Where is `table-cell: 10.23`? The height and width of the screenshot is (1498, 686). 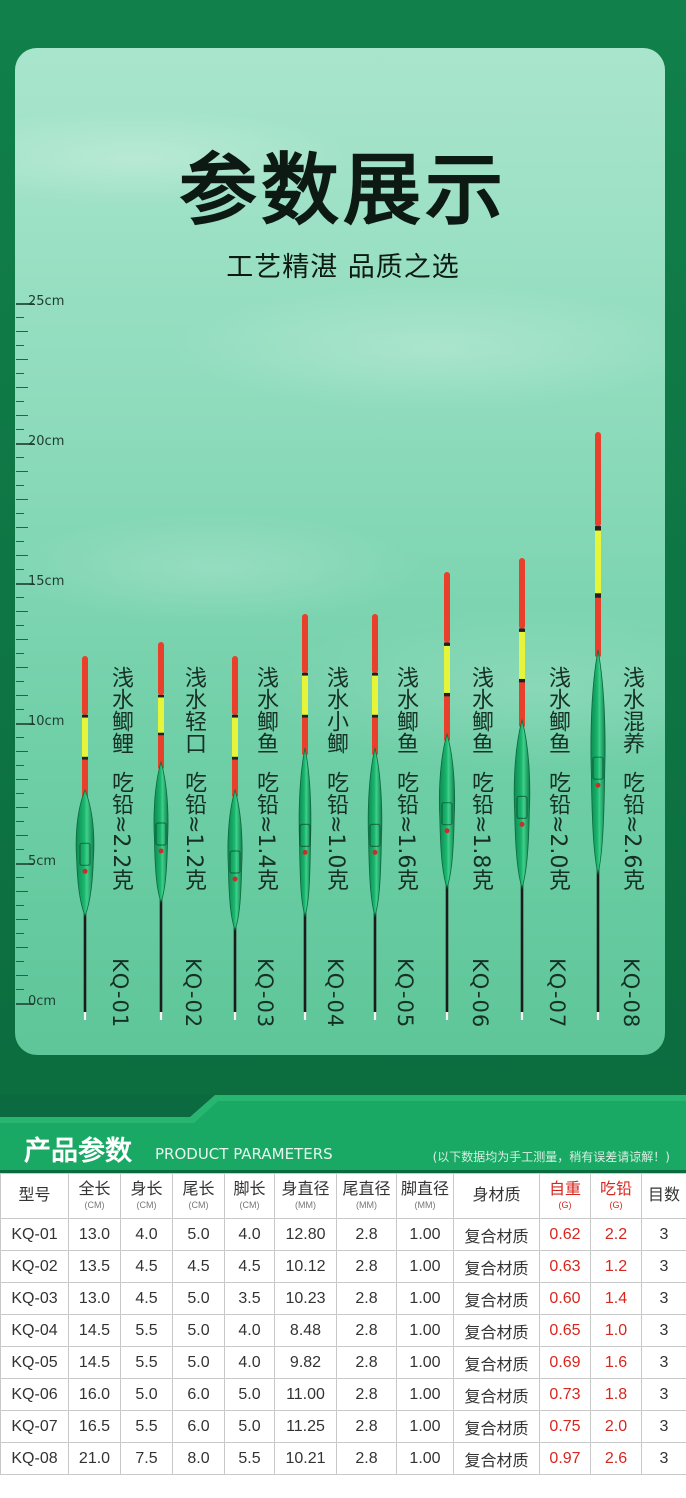 table-cell: 10.23 is located at coordinates (305, 1298).